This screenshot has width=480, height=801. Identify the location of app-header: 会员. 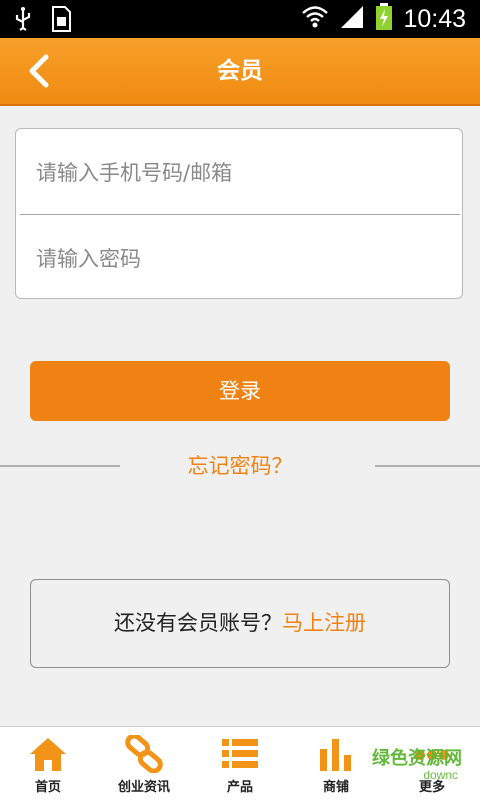
(240, 72).